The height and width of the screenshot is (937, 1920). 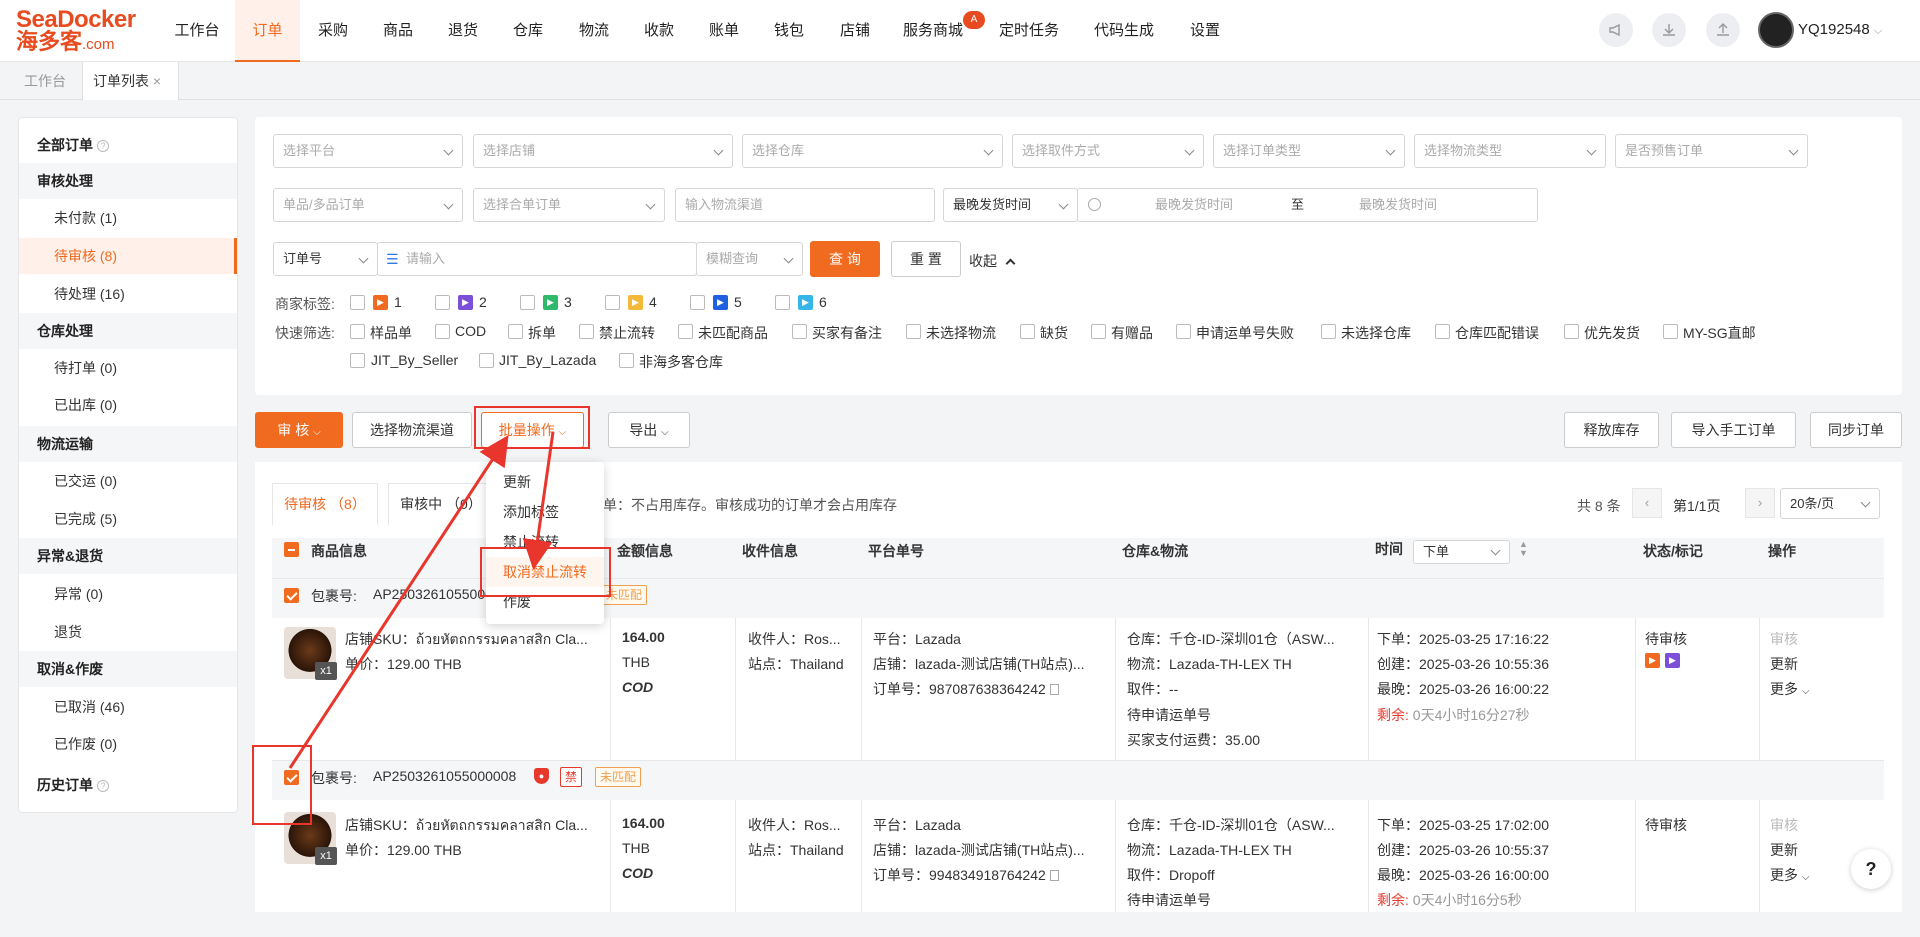 I want to click on arrow-to-menu-item, so click(x=538, y=500).